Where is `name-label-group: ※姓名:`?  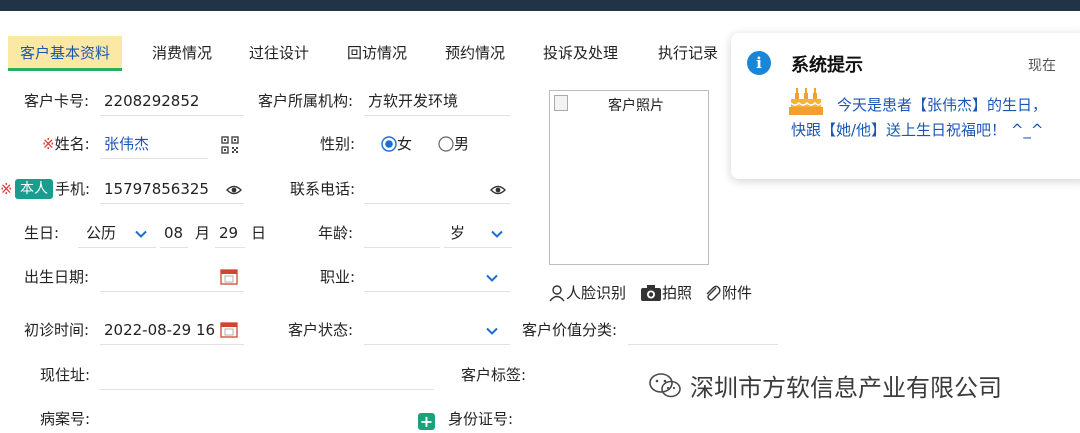 name-label-group: ※姓名: is located at coordinates (66, 144).